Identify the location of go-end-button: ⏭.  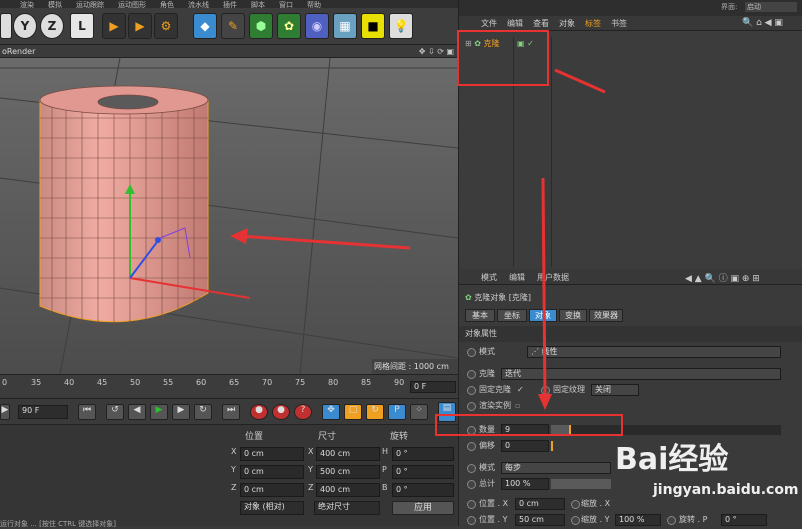
(231, 412).